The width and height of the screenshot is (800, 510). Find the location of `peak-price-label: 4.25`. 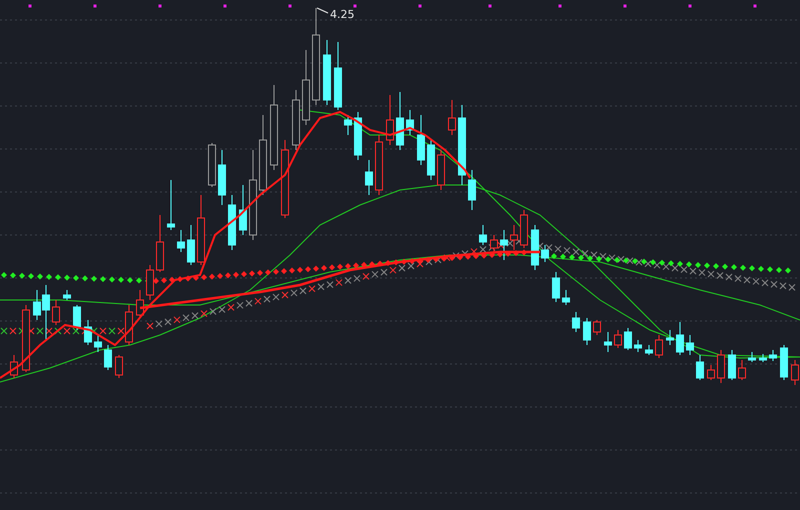

peak-price-label: 4.25 is located at coordinates (342, 14).